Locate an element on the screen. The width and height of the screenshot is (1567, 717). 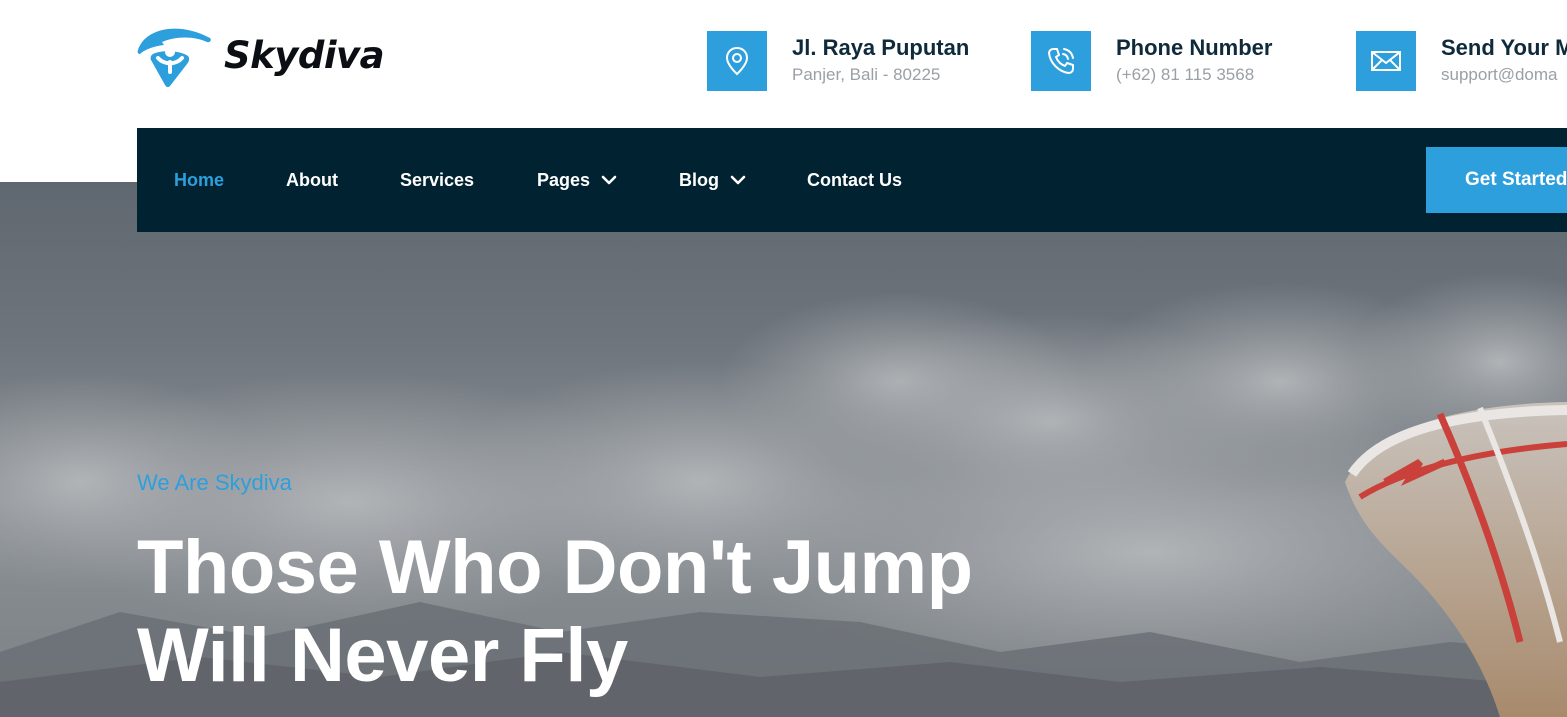
contact-email: Send Your M support@doma is located at coordinates (1461, 61).